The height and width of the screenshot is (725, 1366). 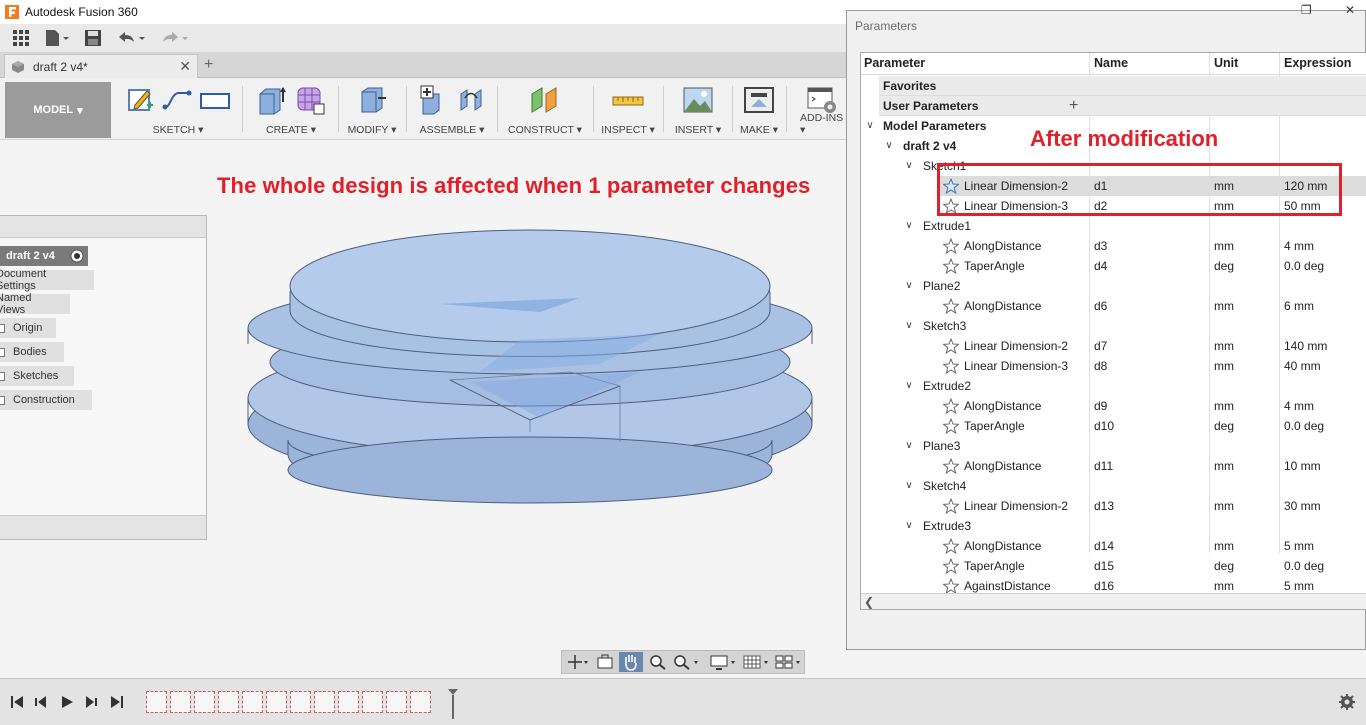 I want to click on favorites-row: Favorites, so click(x=1113, y=86).